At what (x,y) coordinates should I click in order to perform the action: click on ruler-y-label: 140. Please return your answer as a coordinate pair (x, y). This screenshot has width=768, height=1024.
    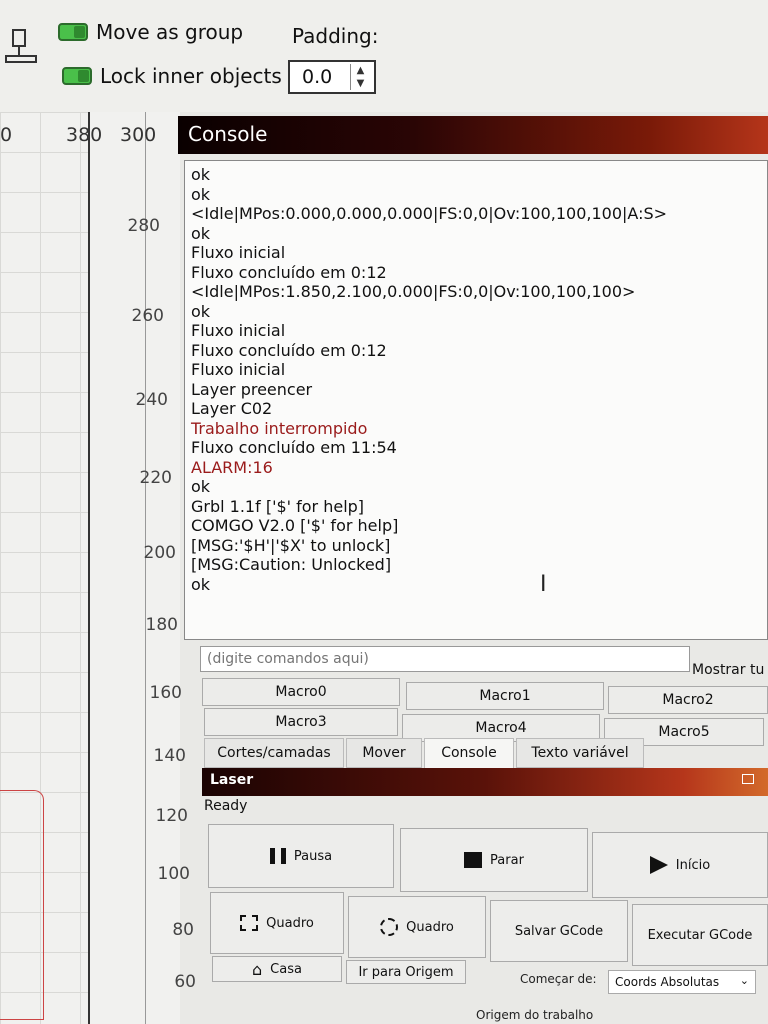
    Looking at the image, I should click on (169, 756).